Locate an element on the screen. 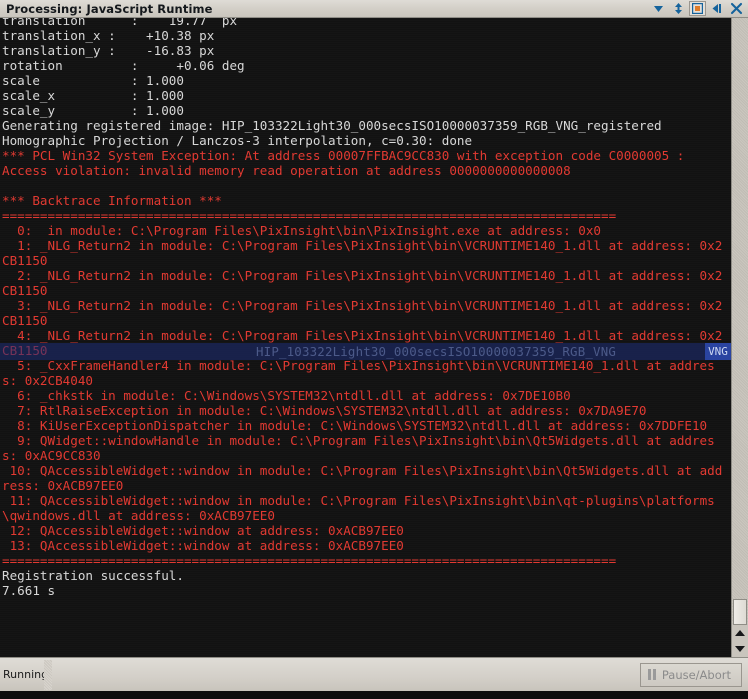 This screenshot has height=699, width=748. console-line: translation_x : +10.38 px is located at coordinates (108, 35).